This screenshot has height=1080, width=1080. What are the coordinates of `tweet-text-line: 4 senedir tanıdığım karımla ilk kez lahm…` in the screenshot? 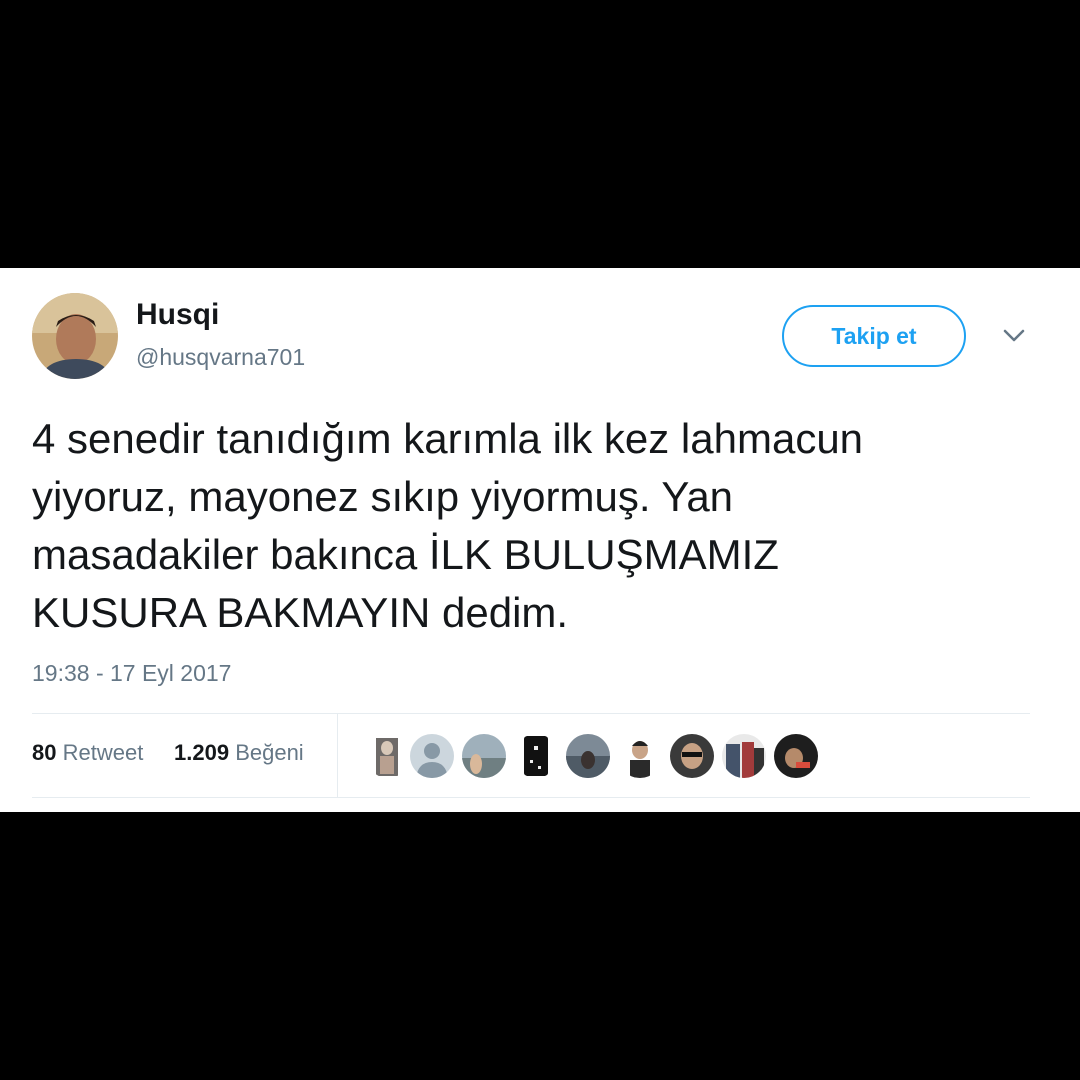 It's located at (448, 438).